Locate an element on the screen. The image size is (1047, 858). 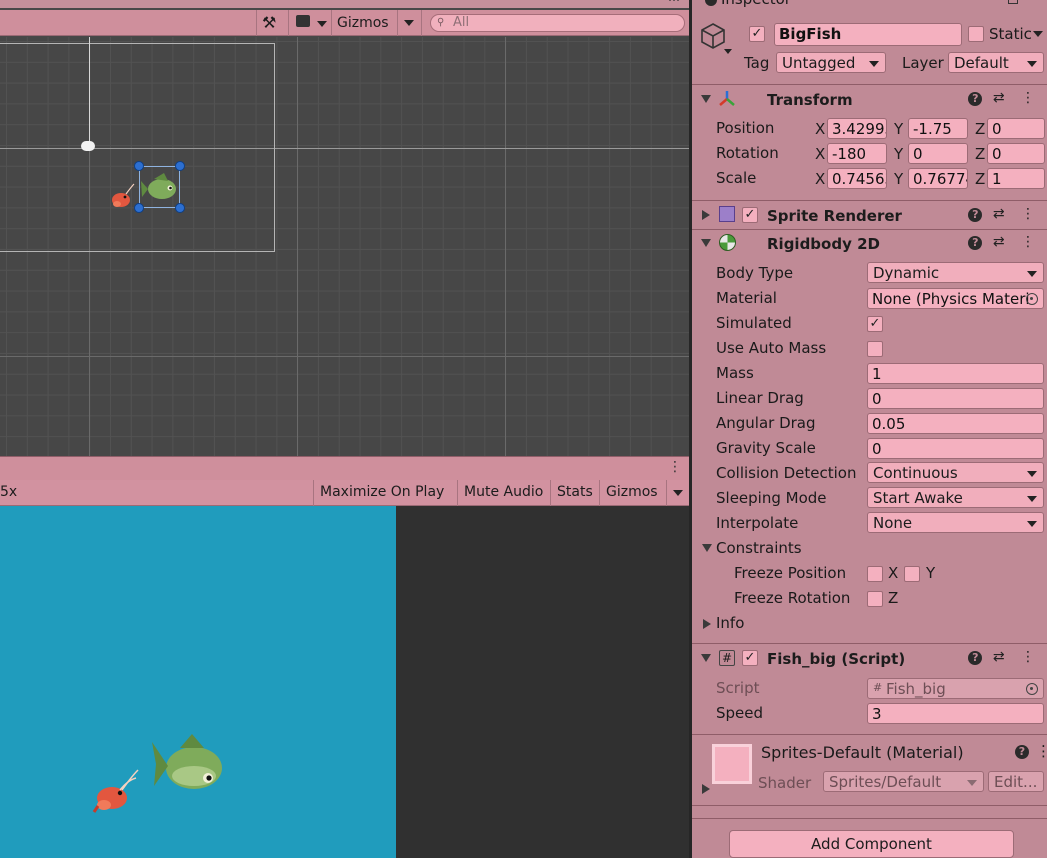
position-z-field: 0 is located at coordinates (1016, 128).